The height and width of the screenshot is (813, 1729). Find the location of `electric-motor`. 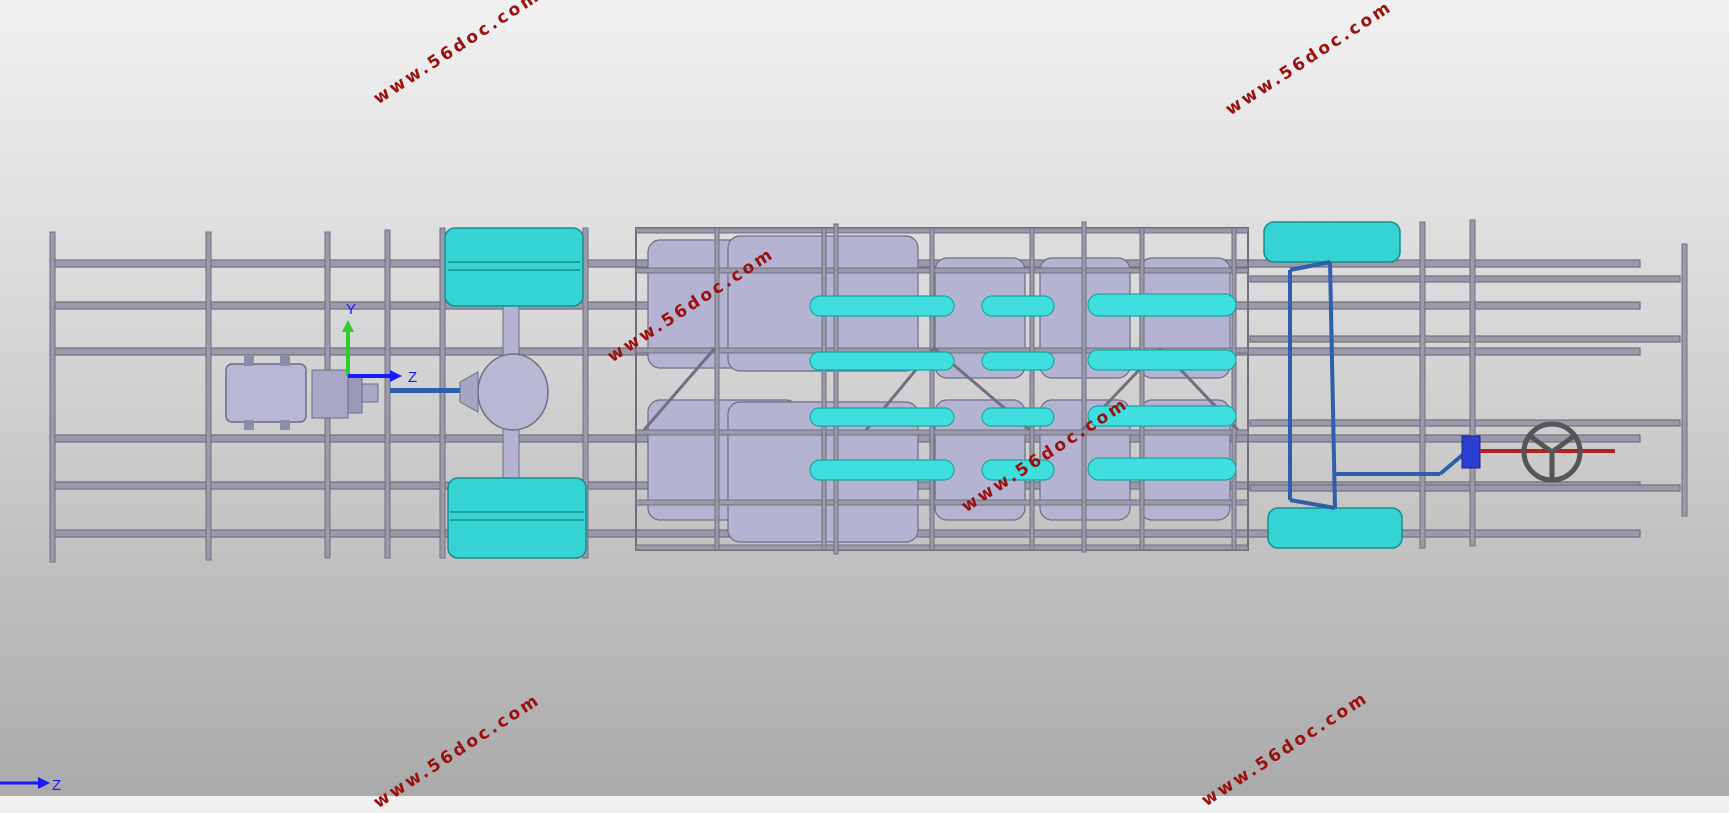

electric-motor is located at coordinates (302, 393).